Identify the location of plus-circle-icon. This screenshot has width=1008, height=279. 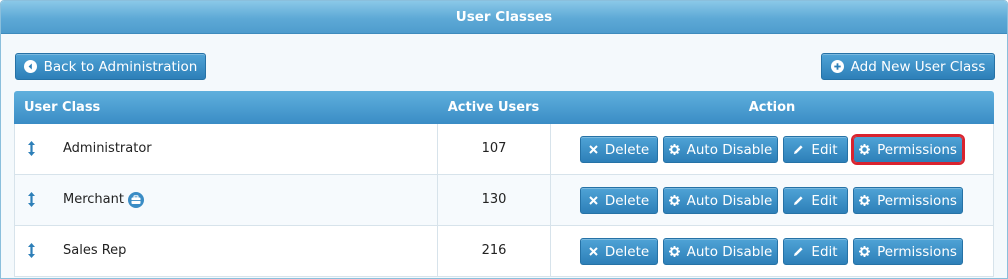
(837, 66).